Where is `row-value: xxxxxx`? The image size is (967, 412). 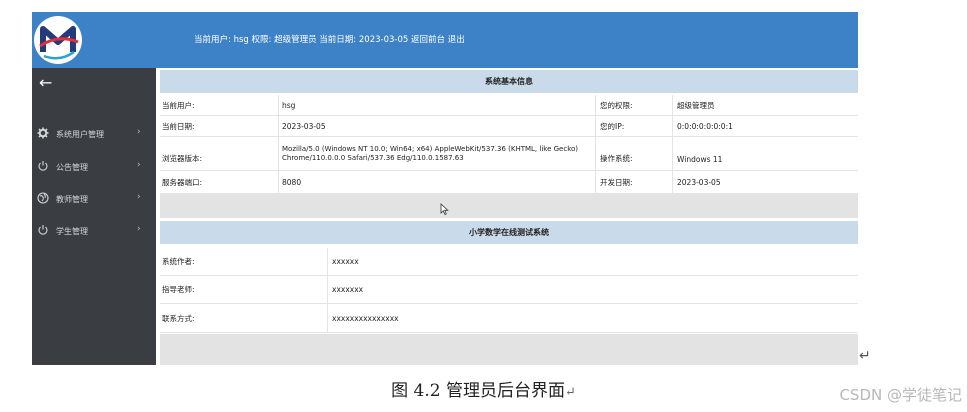 row-value: xxxxxx is located at coordinates (345, 261).